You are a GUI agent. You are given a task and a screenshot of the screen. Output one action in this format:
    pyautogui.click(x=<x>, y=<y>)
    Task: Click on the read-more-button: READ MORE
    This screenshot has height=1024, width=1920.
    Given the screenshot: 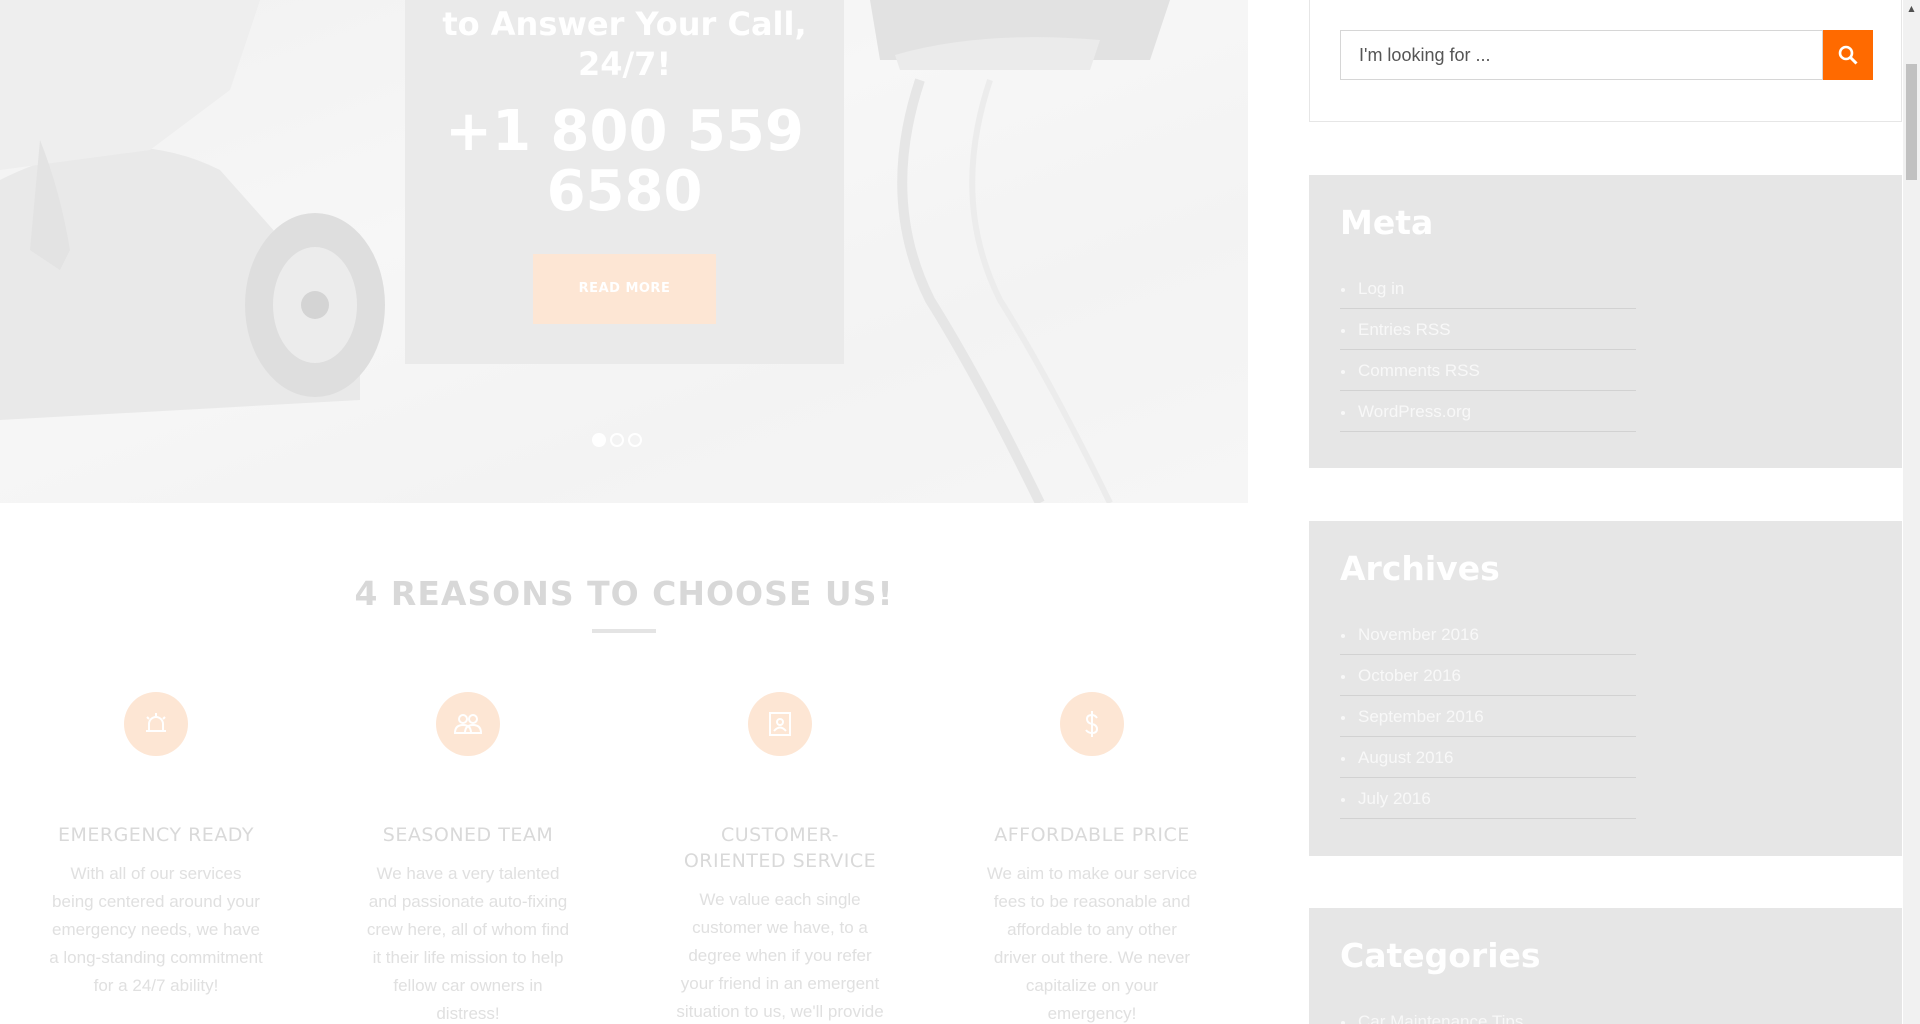 What is the action you would take?
    pyautogui.click(x=624, y=289)
    